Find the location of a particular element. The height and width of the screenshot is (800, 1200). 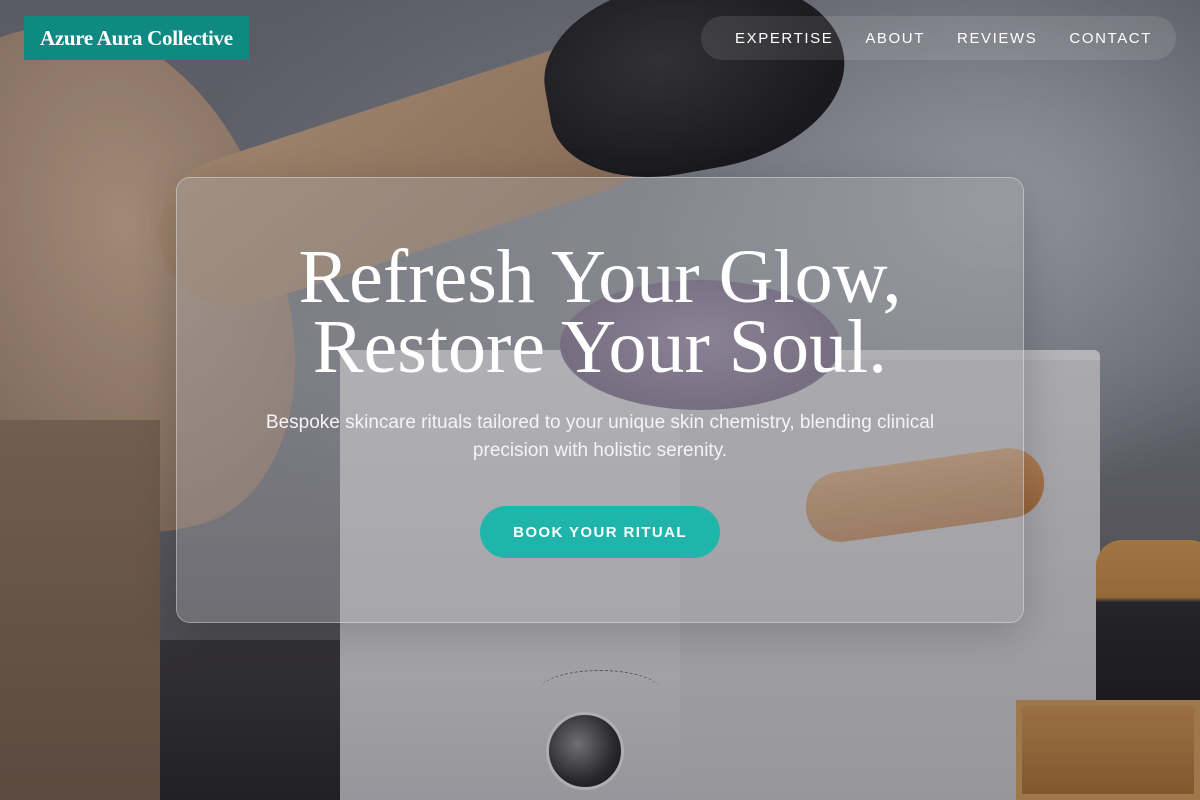

nav-link-expertise: EXPERTISE is located at coordinates (784, 38).